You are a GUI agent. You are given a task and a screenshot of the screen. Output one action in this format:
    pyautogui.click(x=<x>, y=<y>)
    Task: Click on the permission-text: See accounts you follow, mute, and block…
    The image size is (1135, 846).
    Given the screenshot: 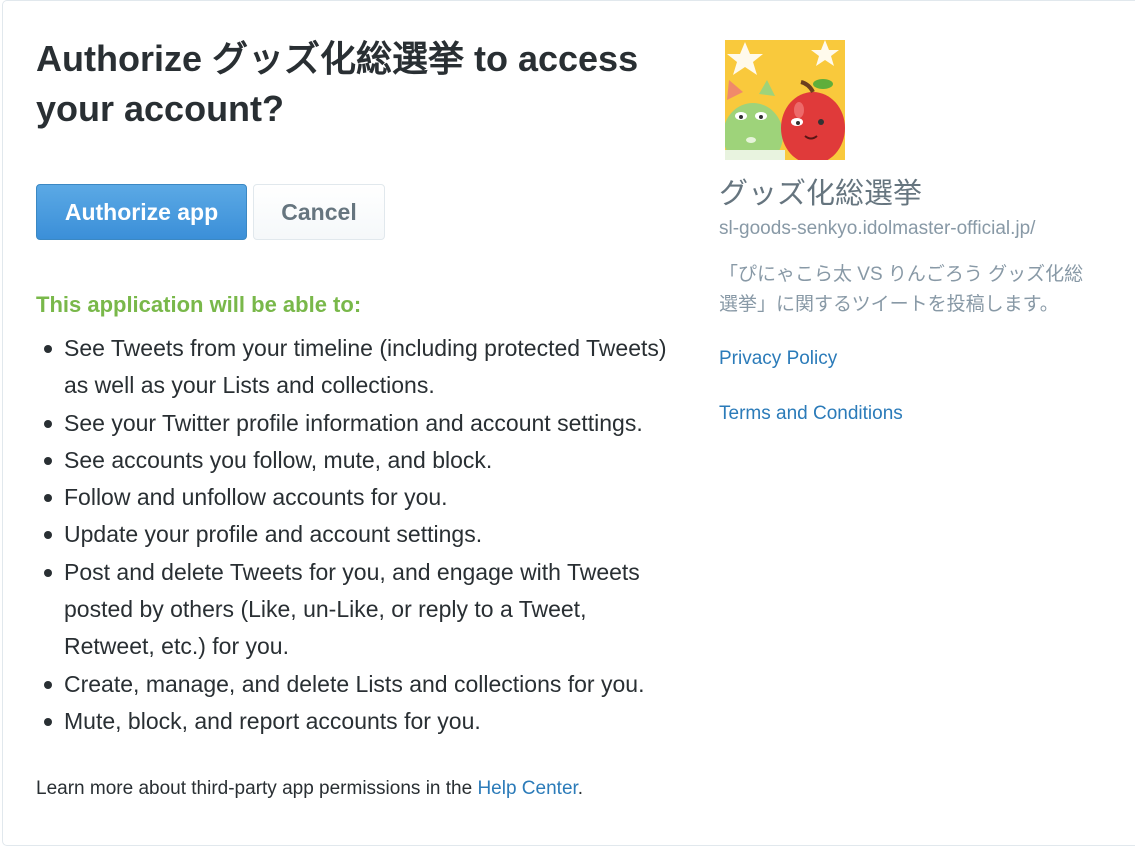 What is the action you would take?
    pyautogui.click(x=278, y=459)
    